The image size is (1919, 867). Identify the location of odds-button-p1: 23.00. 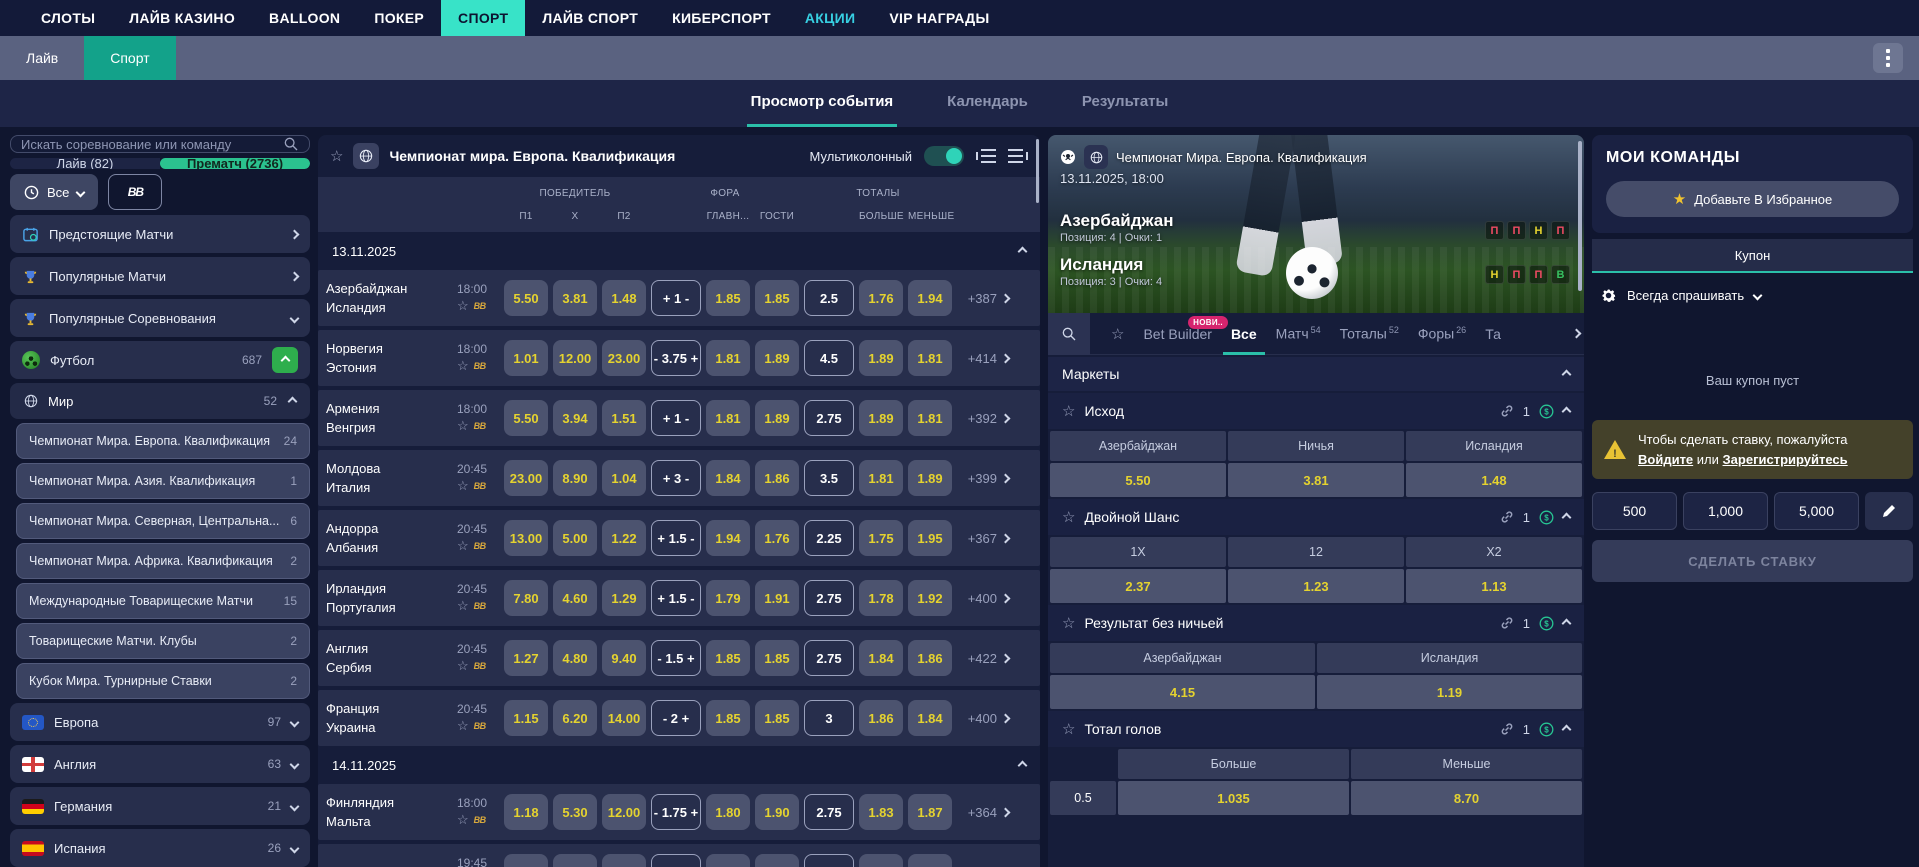
(526, 478).